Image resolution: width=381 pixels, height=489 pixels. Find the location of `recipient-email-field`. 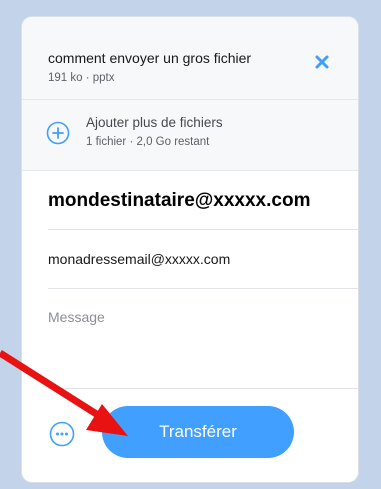

recipient-email-field is located at coordinates (202, 201).